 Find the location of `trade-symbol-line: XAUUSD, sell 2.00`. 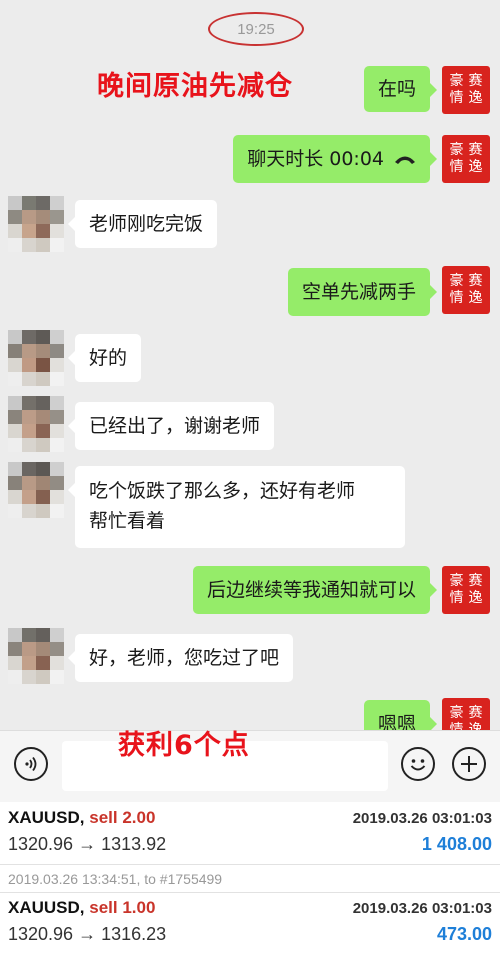

trade-symbol-line: XAUUSD, sell 2.00 is located at coordinates (81, 818).